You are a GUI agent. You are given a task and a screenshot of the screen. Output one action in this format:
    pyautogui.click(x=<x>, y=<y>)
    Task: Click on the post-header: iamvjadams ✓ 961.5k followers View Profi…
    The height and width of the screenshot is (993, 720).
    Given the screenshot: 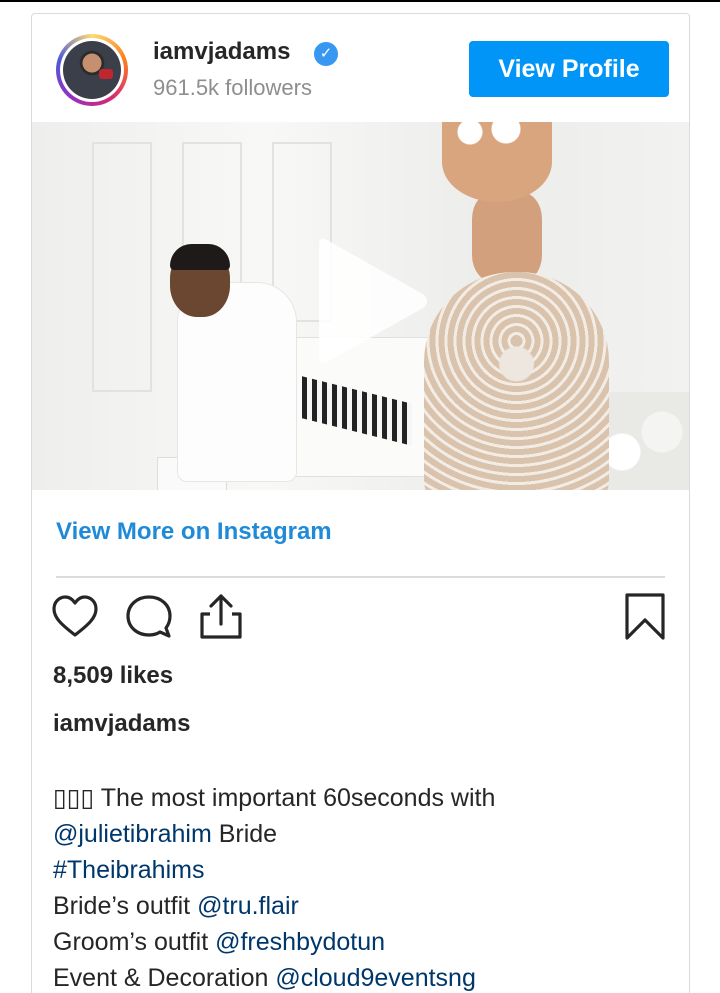 What is the action you would take?
    pyautogui.click(x=360, y=68)
    